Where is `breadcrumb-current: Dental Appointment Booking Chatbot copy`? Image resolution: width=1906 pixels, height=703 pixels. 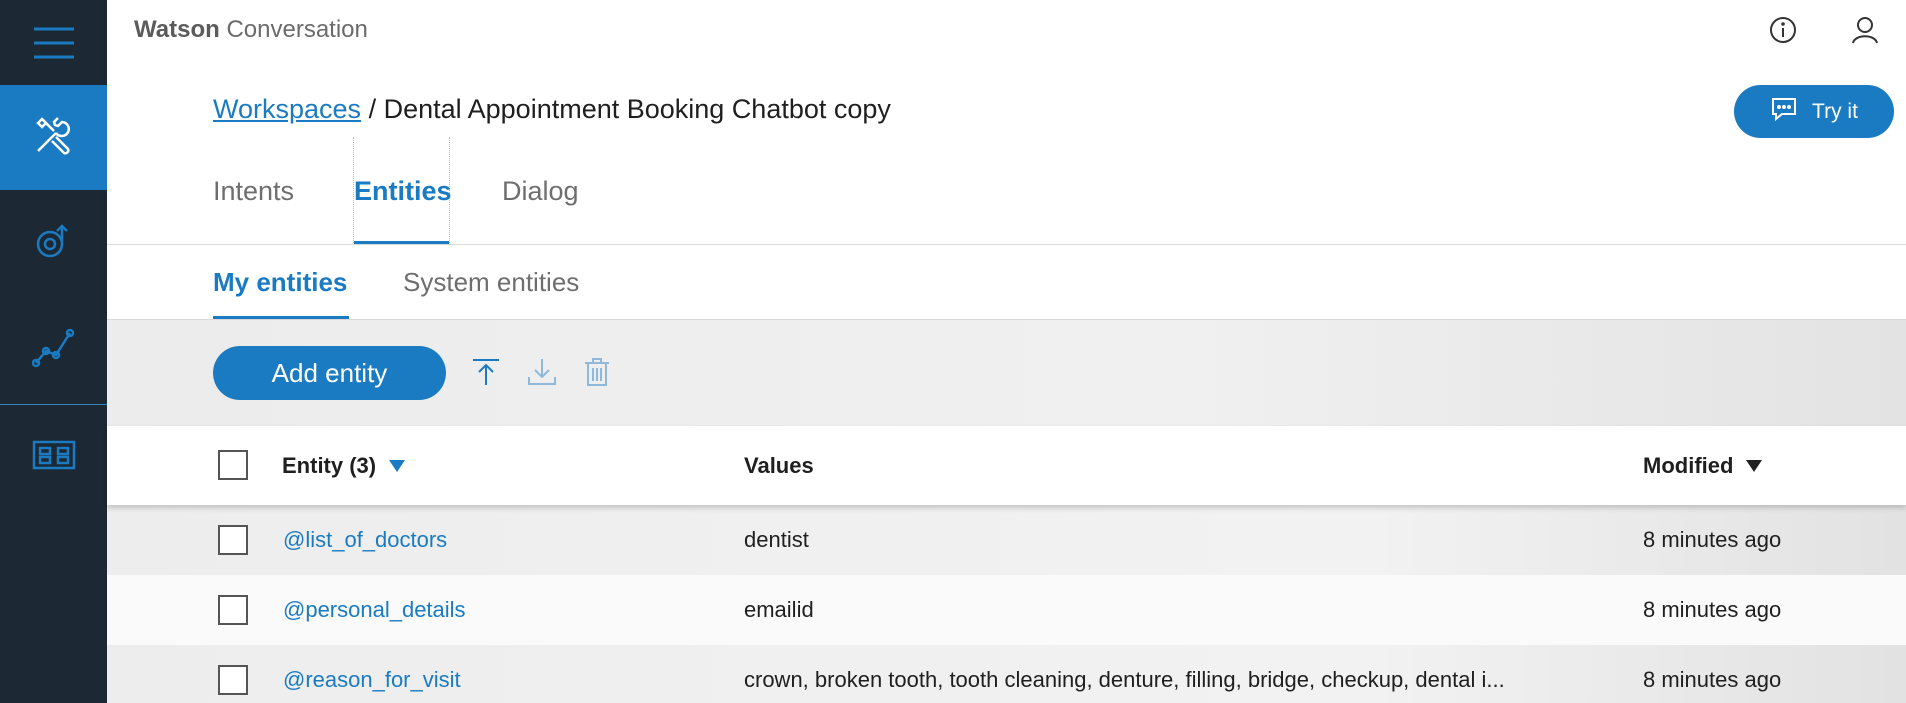 breadcrumb-current: Dental Appointment Booking Chatbot copy is located at coordinates (637, 109).